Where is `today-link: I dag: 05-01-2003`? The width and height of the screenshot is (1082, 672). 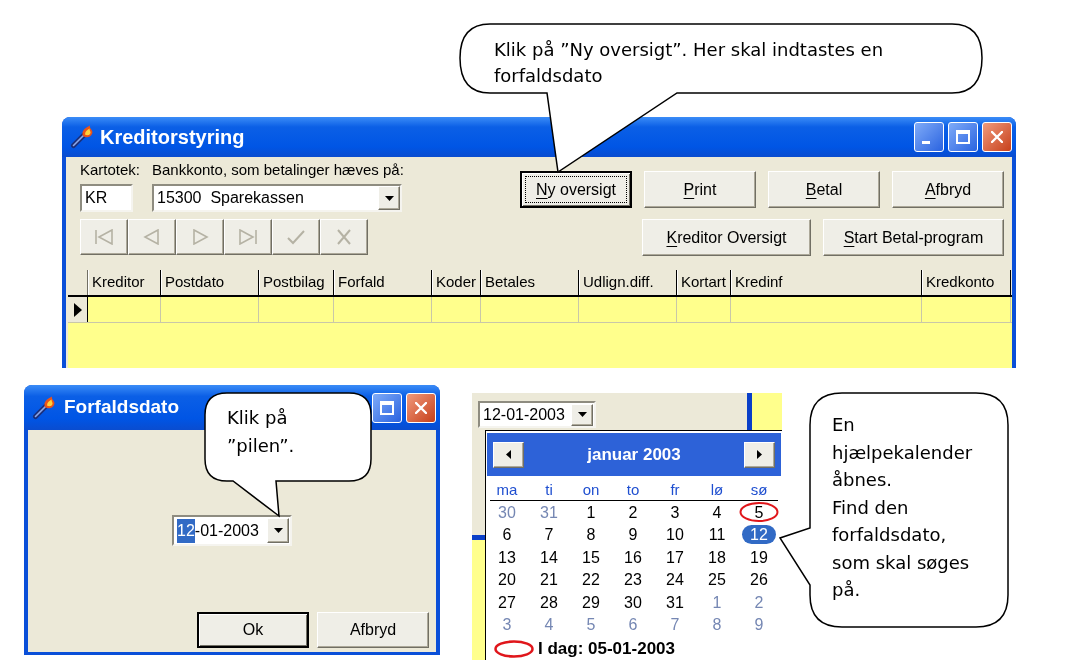
today-link: I dag: 05-01-2003 is located at coordinates (606, 648).